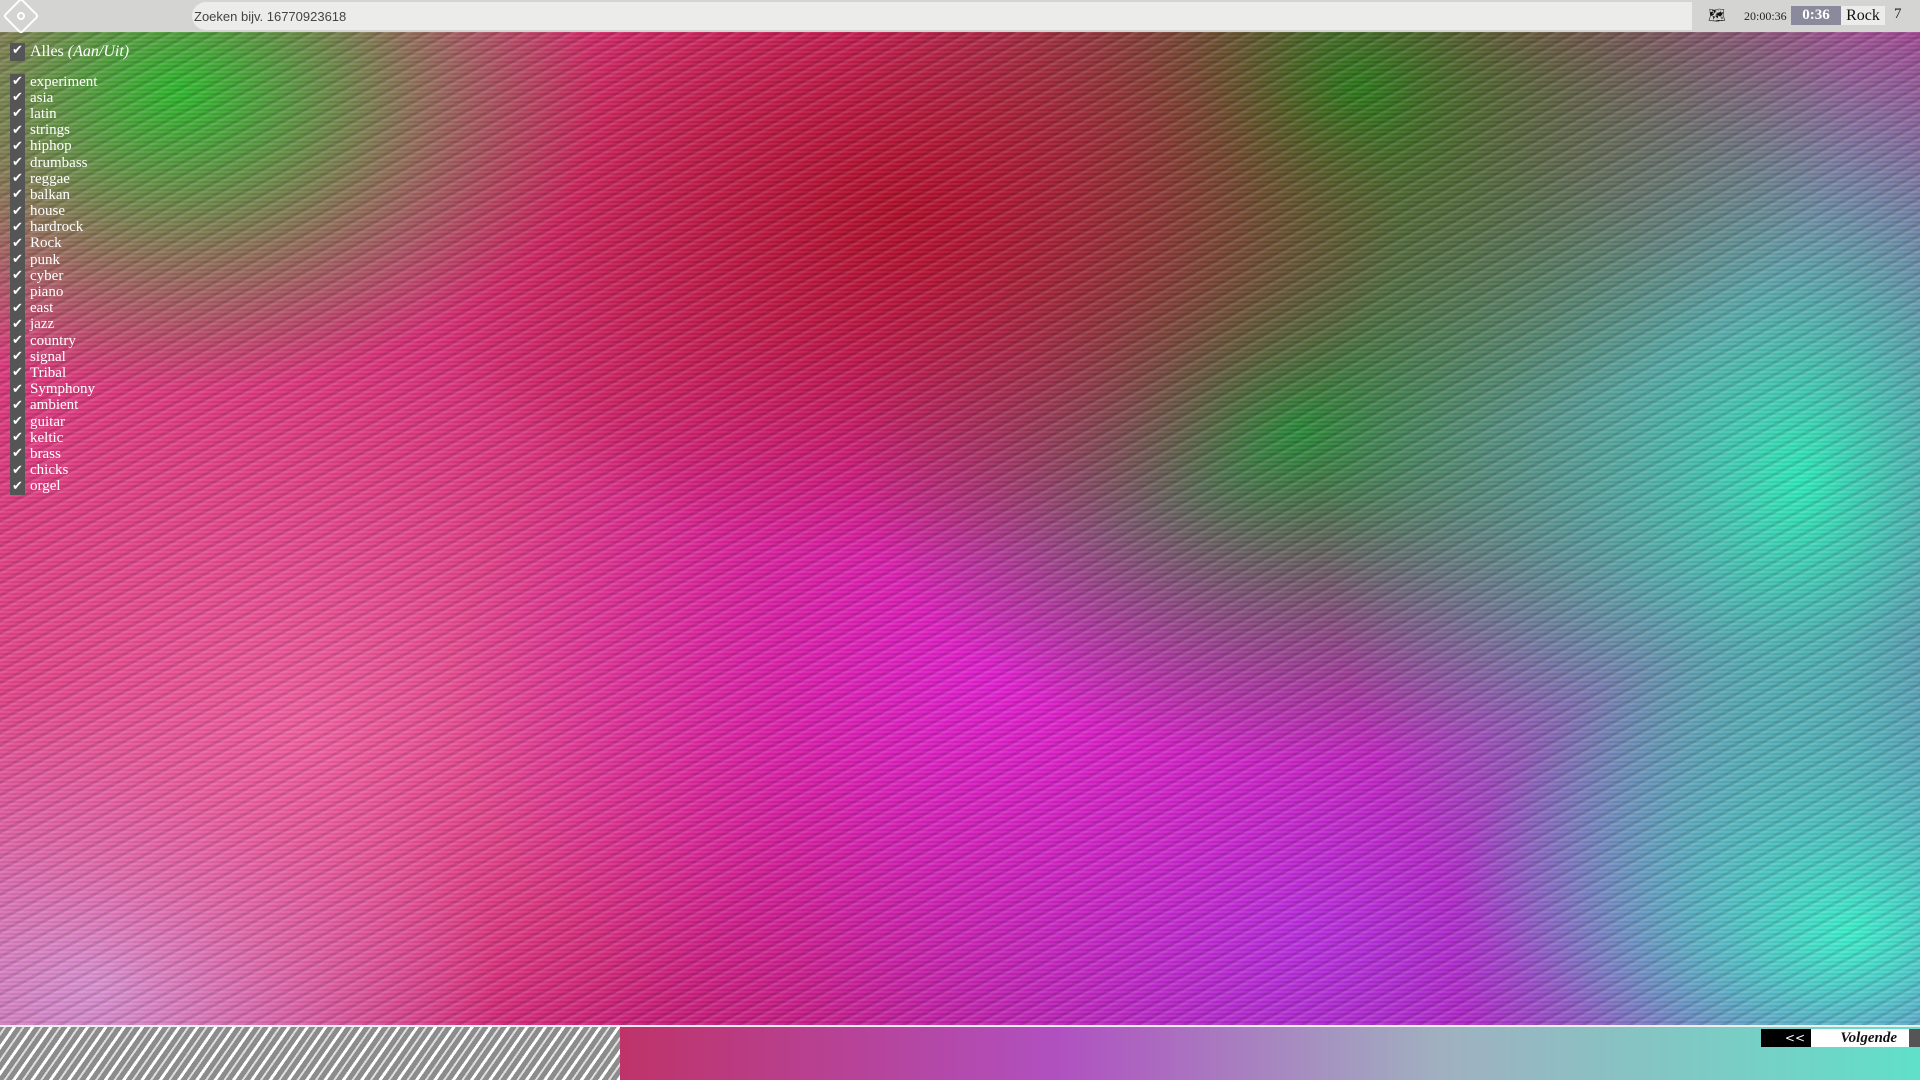 This screenshot has height=1080, width=1920. Describe the element at coordinates (1765, 16) in the screenshot. I see `clock: 20:00:36` at that location.